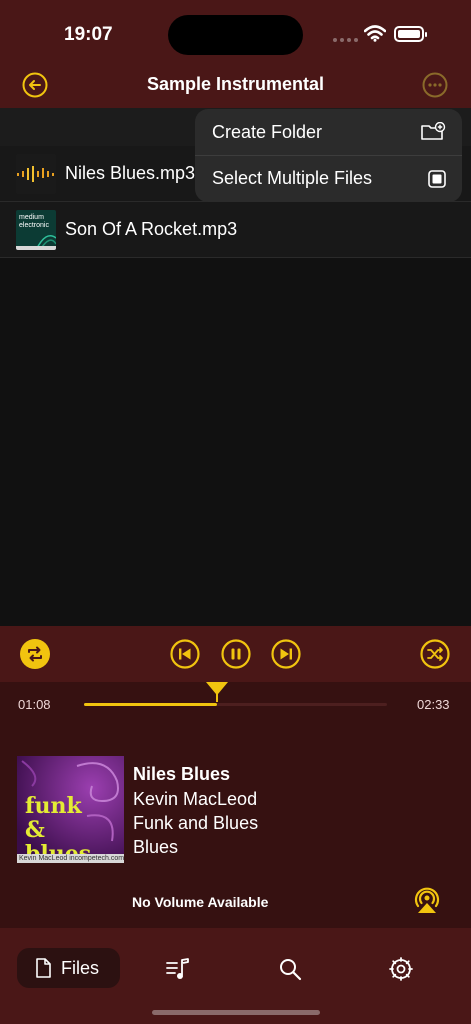  What do you see at coordinates (267, 131) in the screenshot?
I see `menu-item-label: Create Folder` at bounding box center [267, 131].